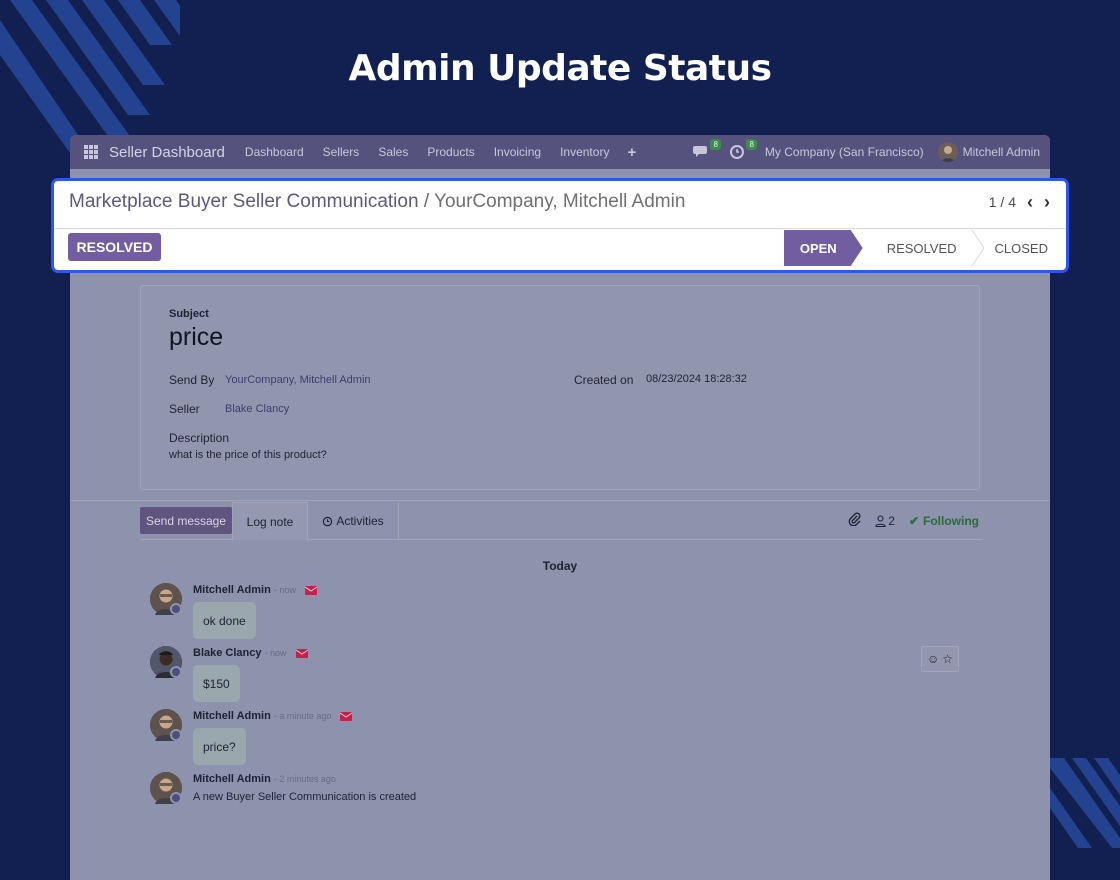 The image size is (1120, 880). I want to click on apps-grid-icon, so click(91, 152).